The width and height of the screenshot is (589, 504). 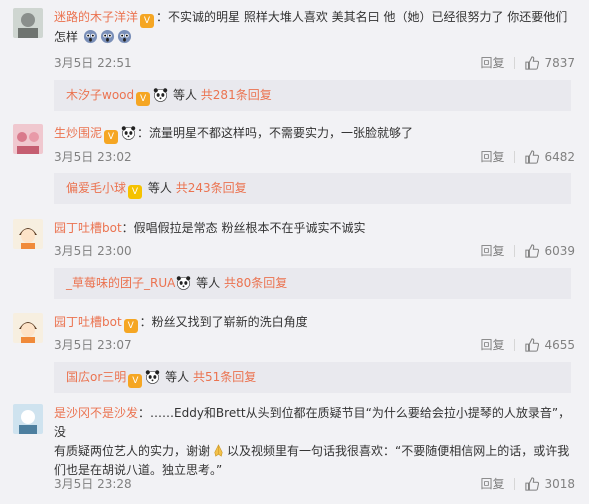 What do you see at coordinates (93, 63) in the screenshot?
I see `comment-time: 3月5日 22:51` at bounding box center [93, 63].